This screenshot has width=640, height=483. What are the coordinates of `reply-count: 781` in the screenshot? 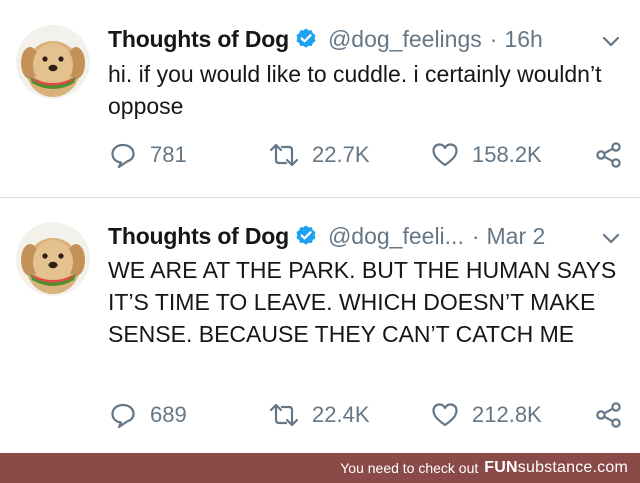 It's located at (168, 154).